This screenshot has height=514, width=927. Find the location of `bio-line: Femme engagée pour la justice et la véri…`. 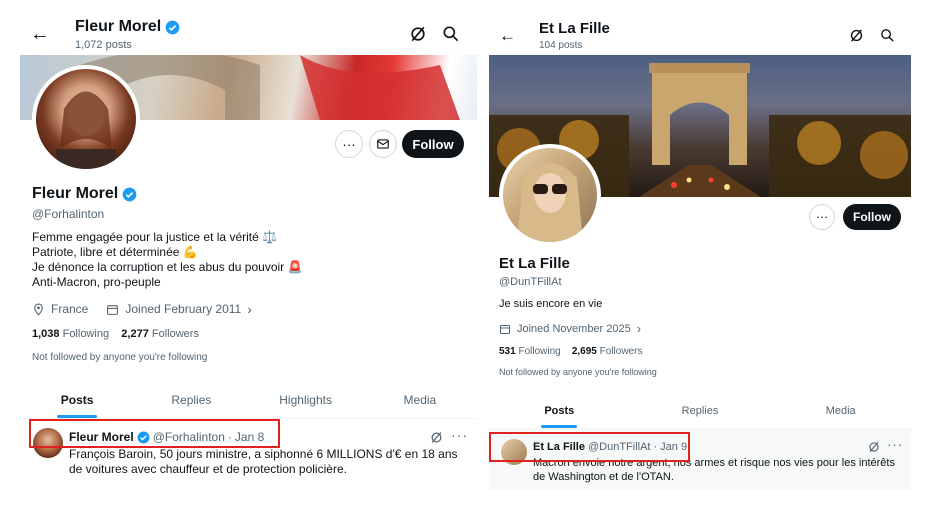

bio-line: Femme engagée pour la justice et la véri… is located at coordinates (155, 237).